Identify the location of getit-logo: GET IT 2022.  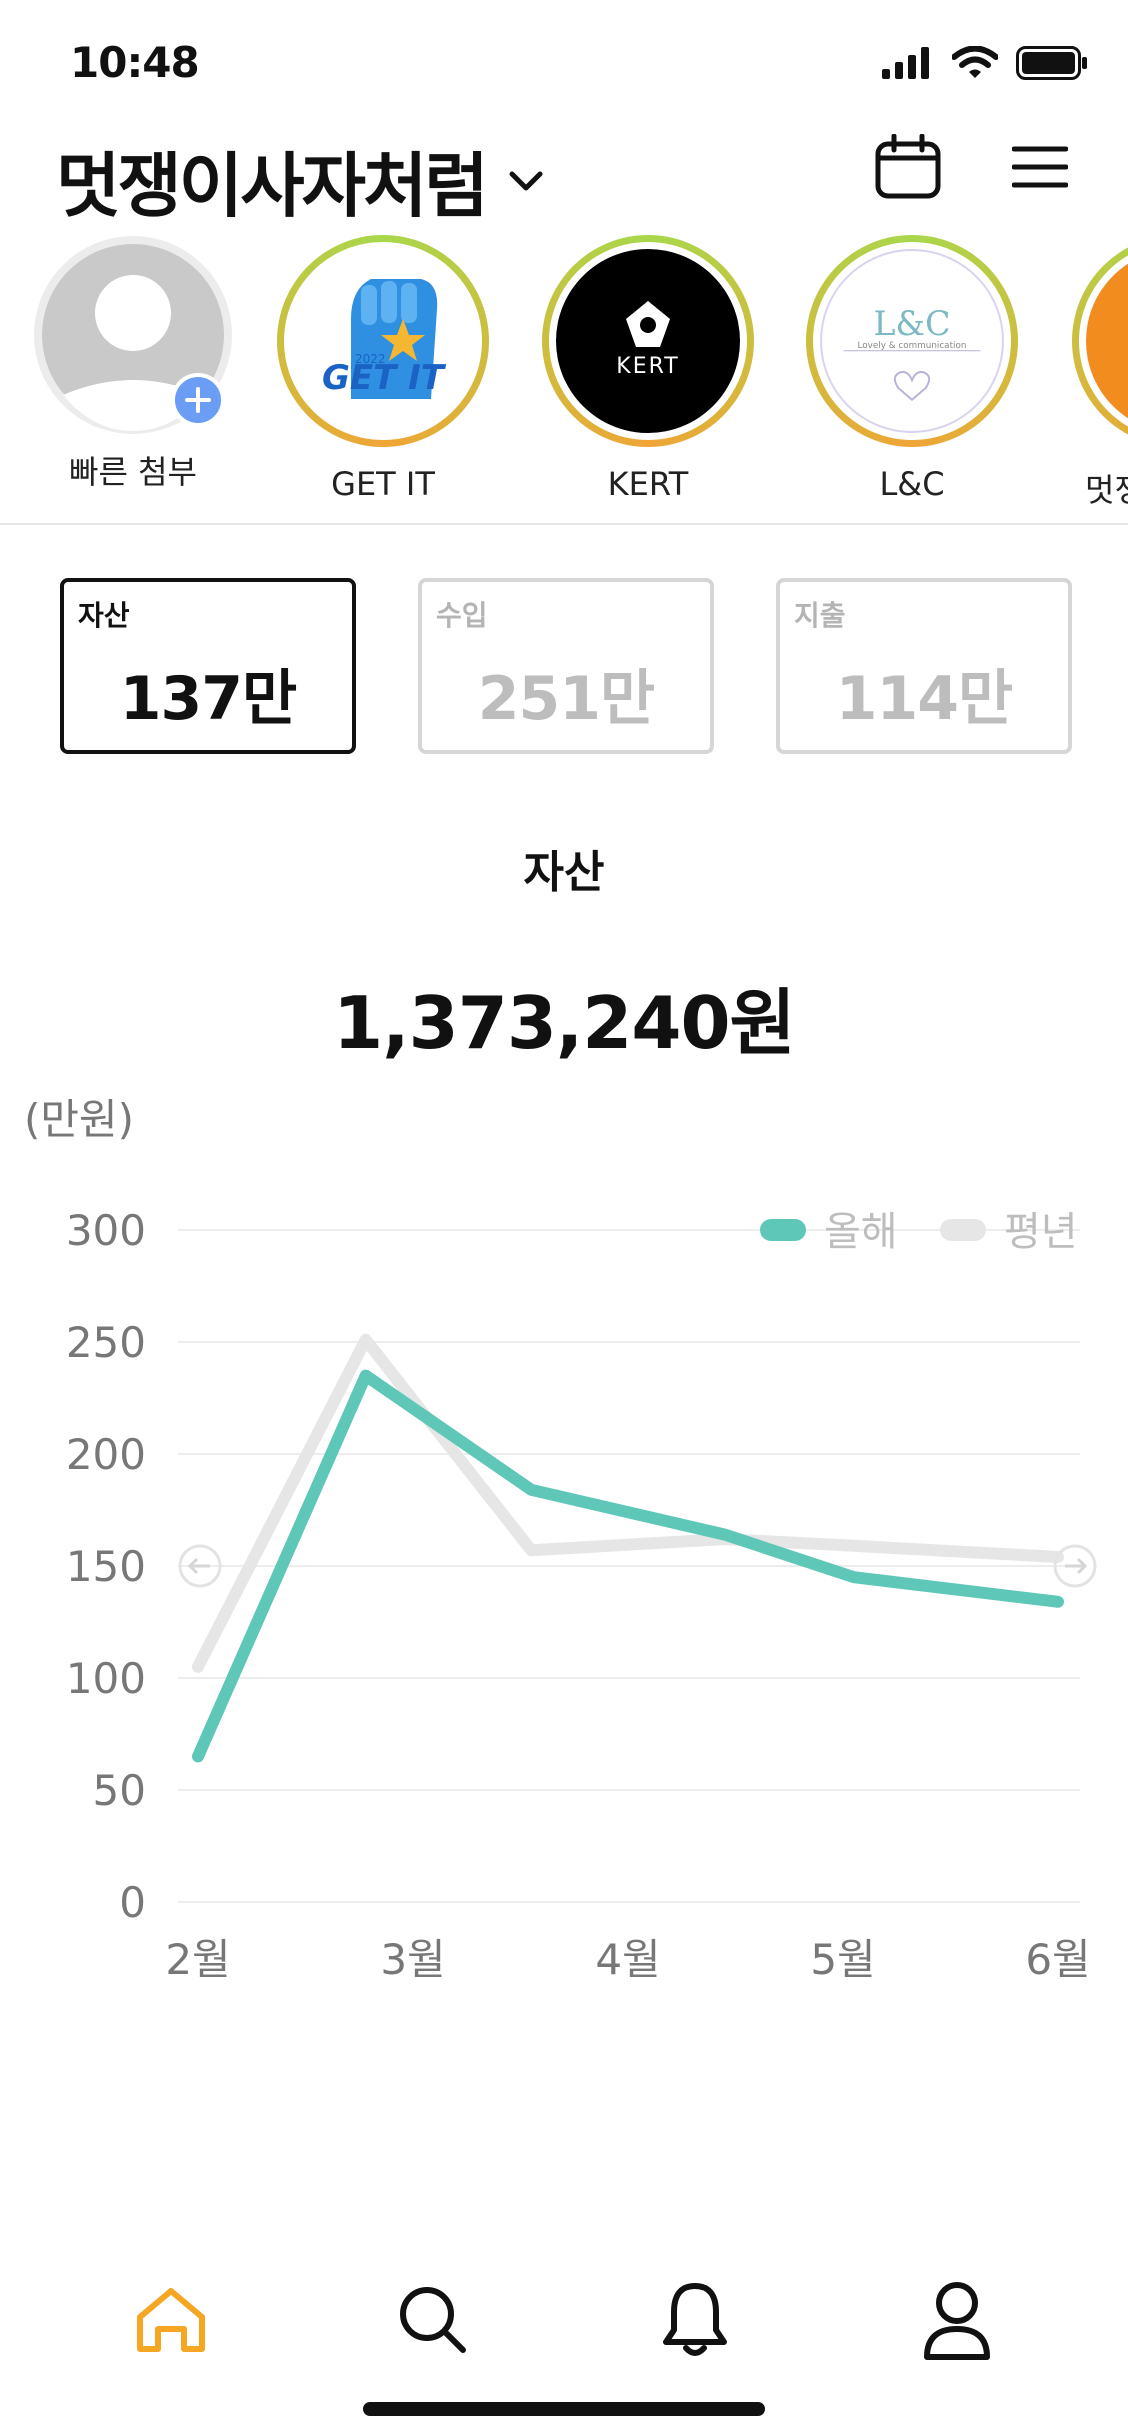
(383, 341).